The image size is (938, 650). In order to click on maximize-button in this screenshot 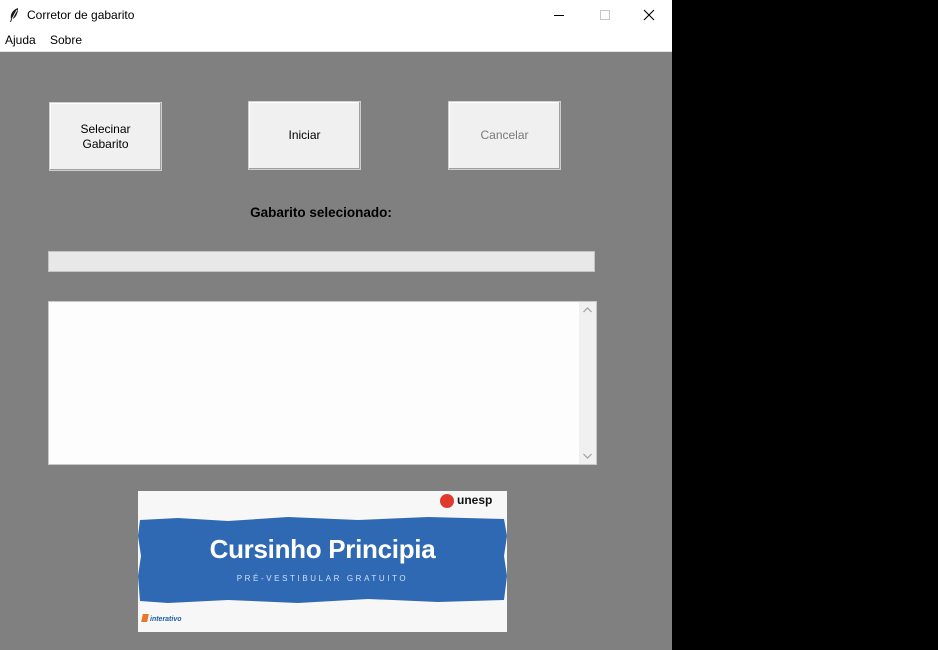, I will do `click(605, 15)`.